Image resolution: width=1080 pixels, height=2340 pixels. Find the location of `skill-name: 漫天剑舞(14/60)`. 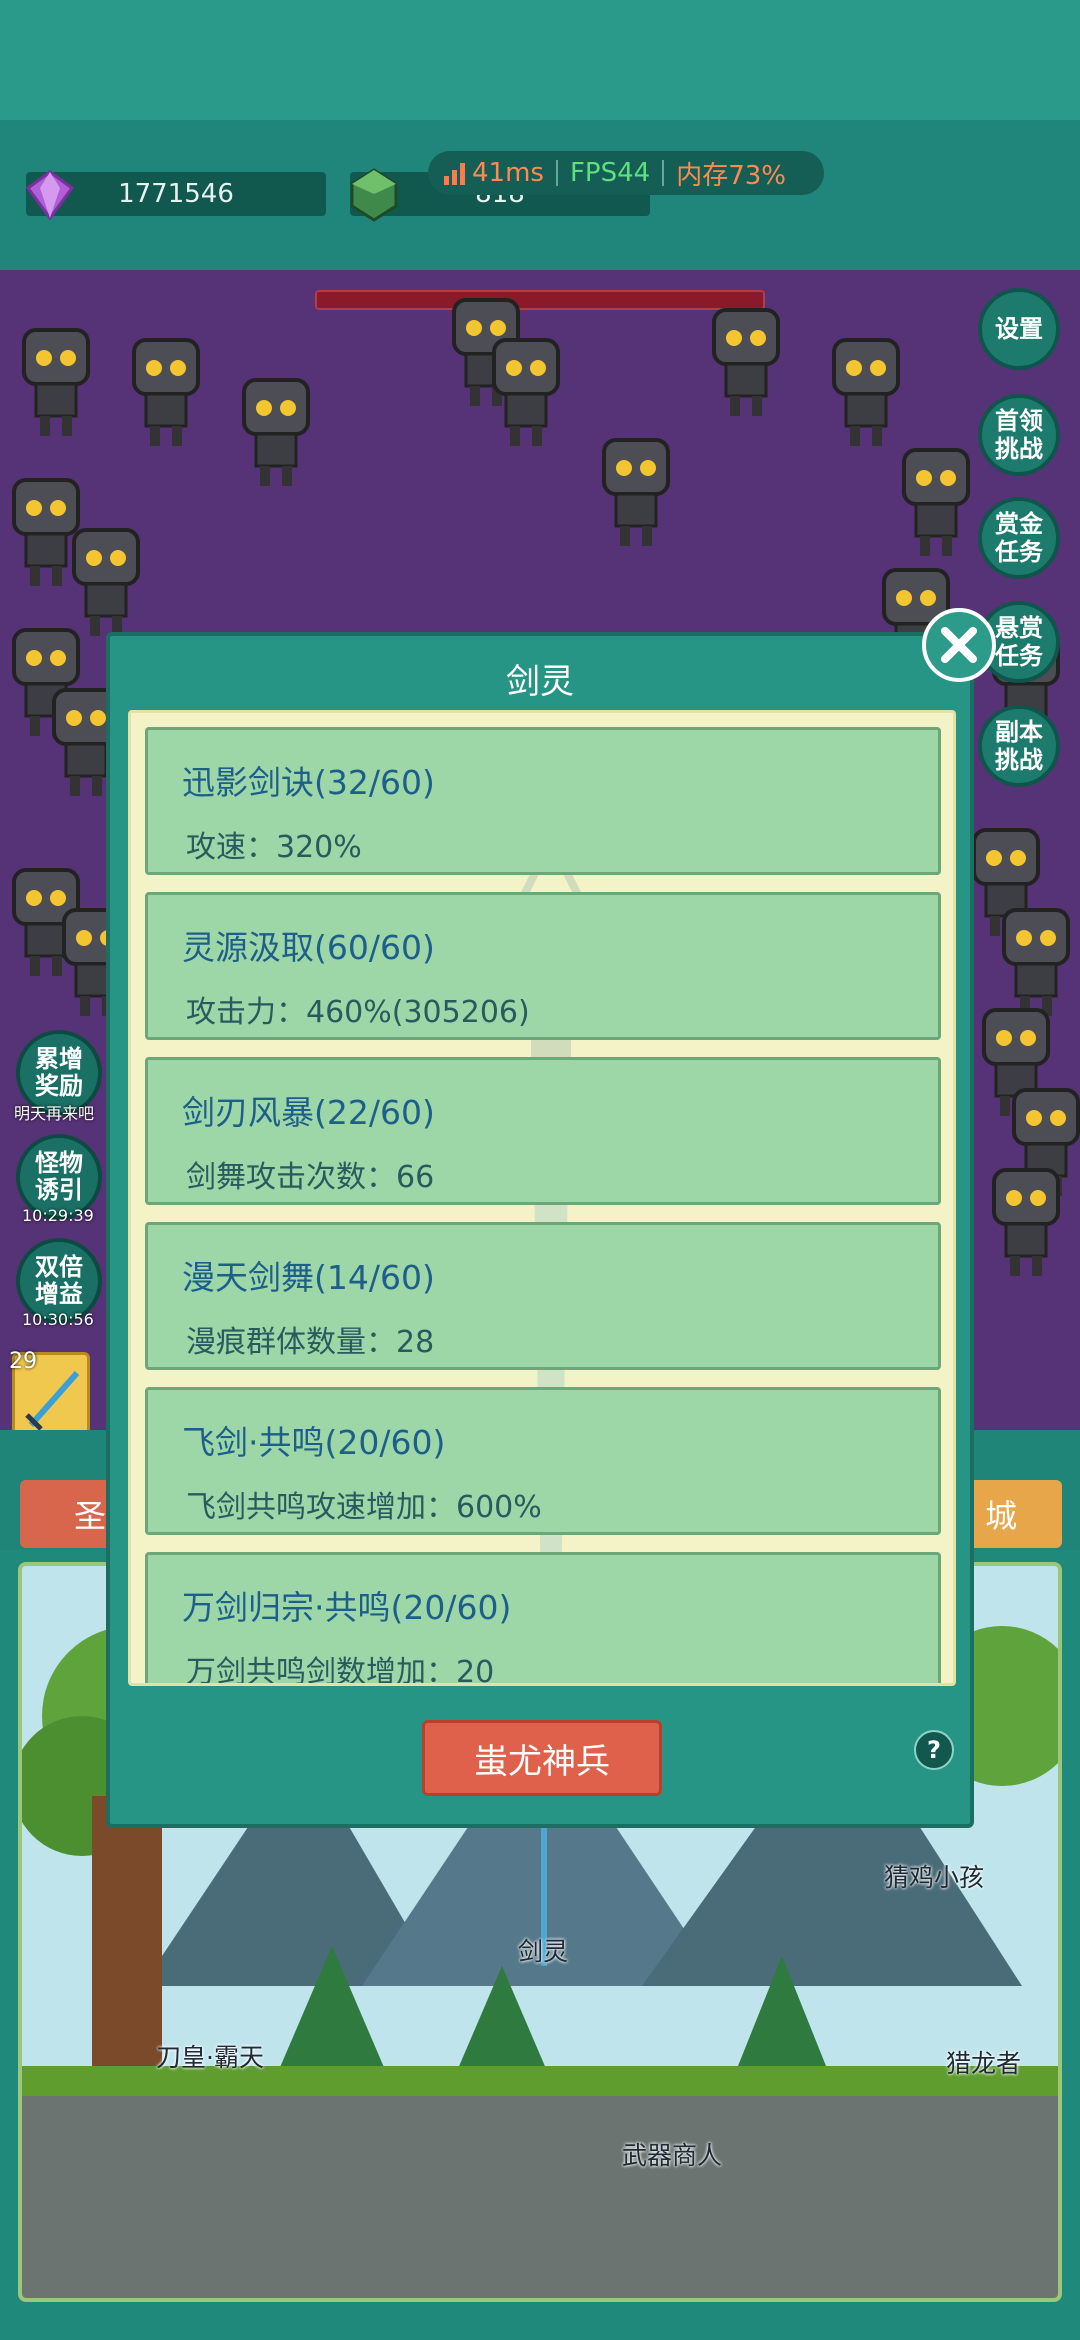

skill-name: 漫天剑舞(14/60) is located at coordinates (308, 1277).